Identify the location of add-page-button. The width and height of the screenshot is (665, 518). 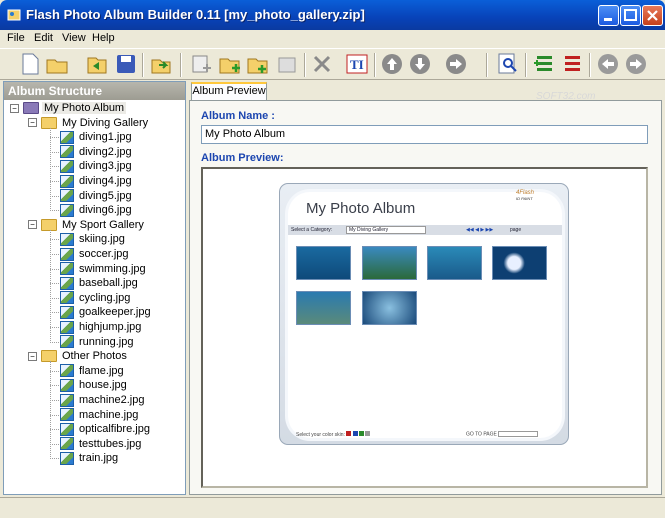
(201, 64).